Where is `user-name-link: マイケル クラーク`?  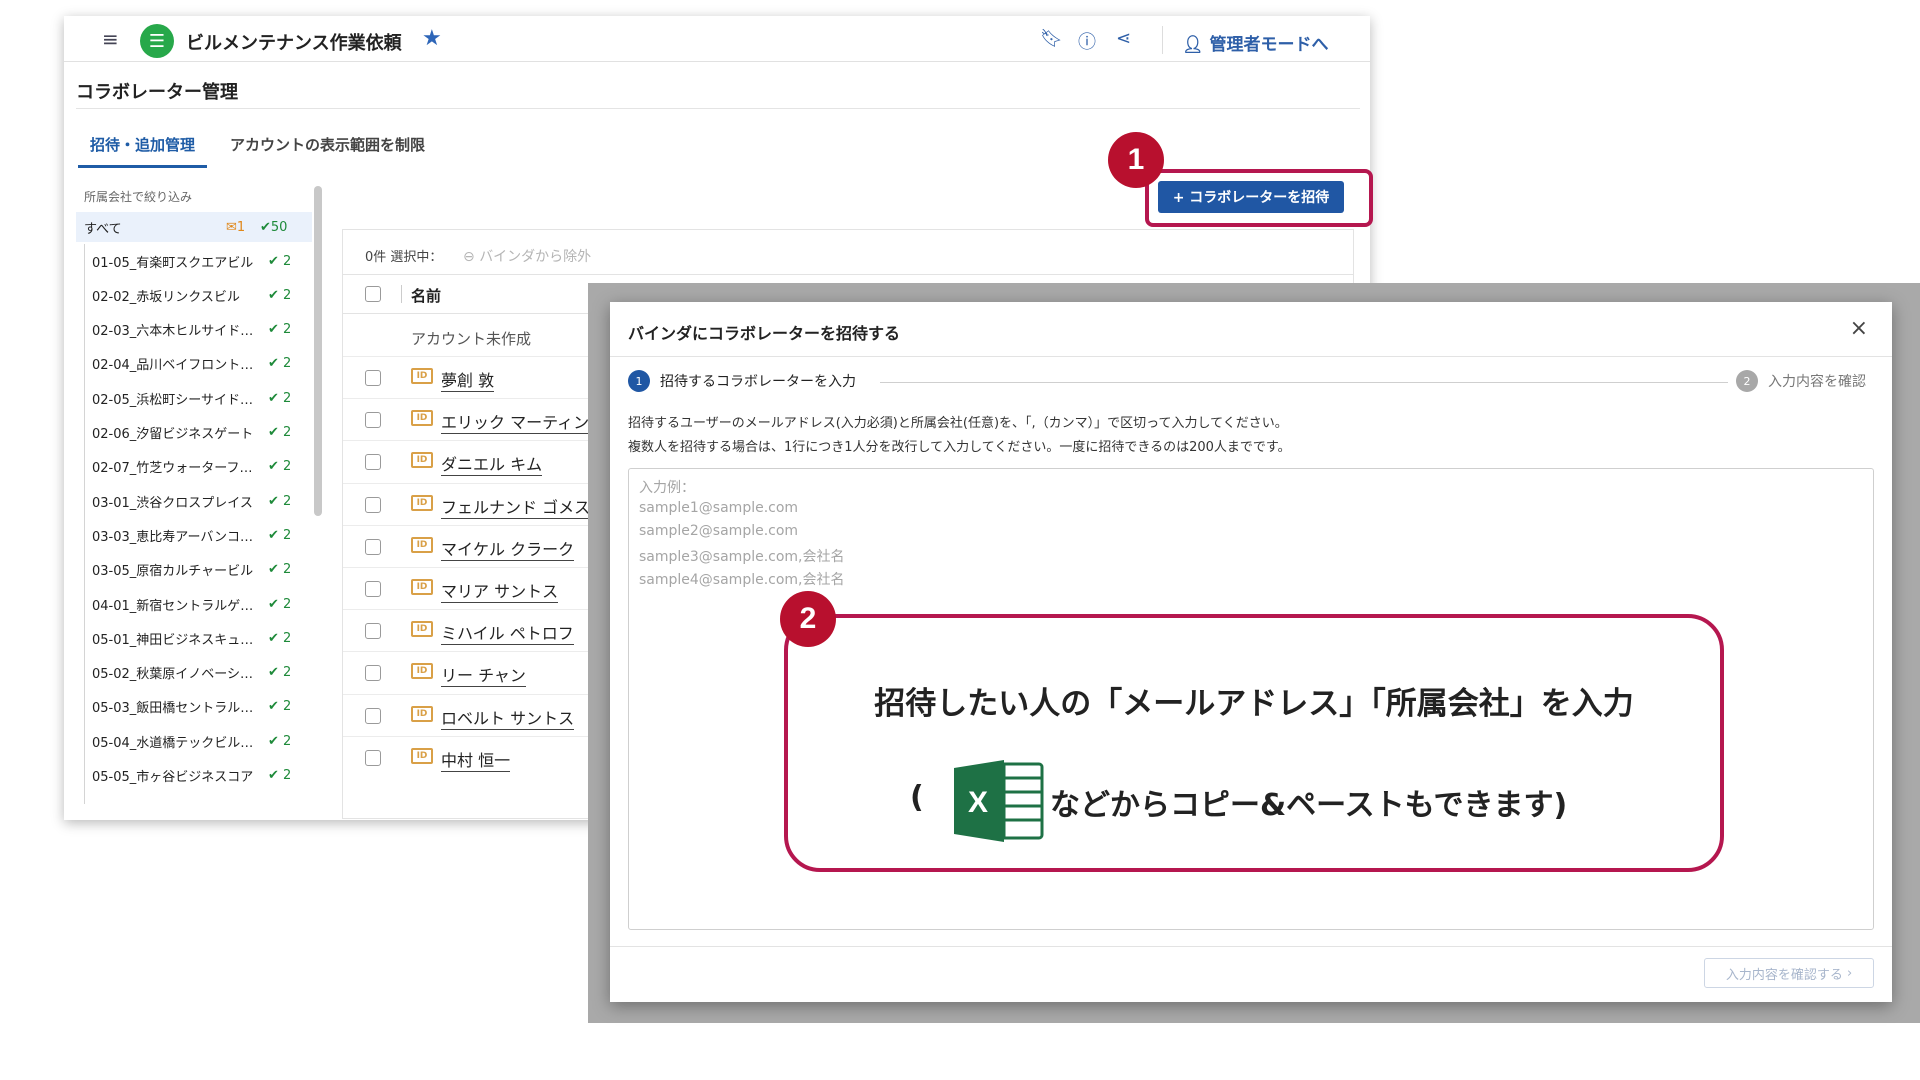
user-name-link: マイケル クラーク is located at coordinates (508, 548).